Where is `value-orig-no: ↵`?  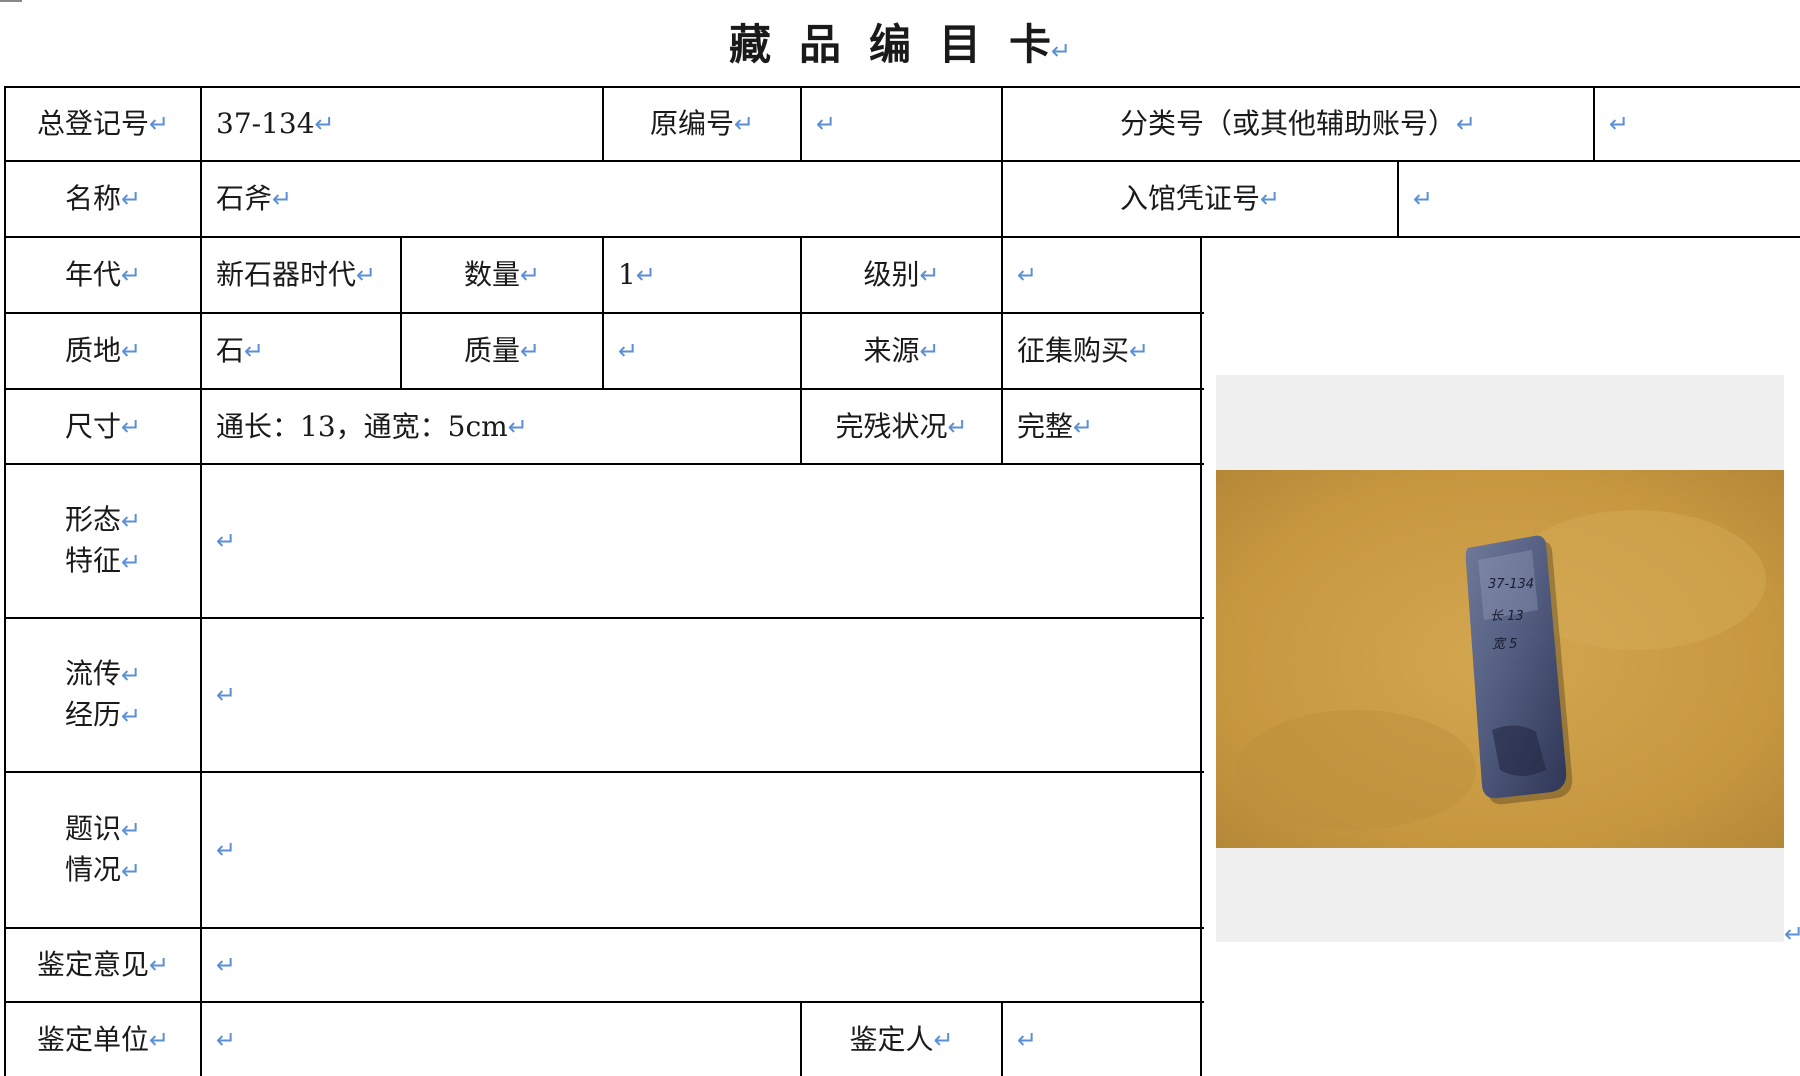 value-orig-no: ↵ is located at coordinates (901, 124).